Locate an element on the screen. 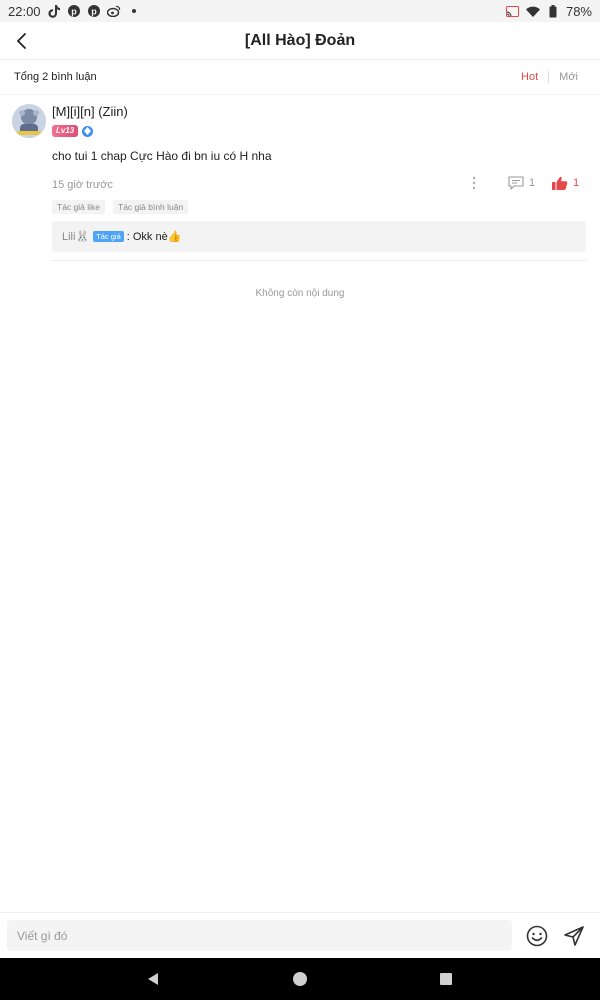 The height and width of the screenshot is (1000, 600). comment-username: [M][i][n] (Ziin) is located at coordinates (319, 113).